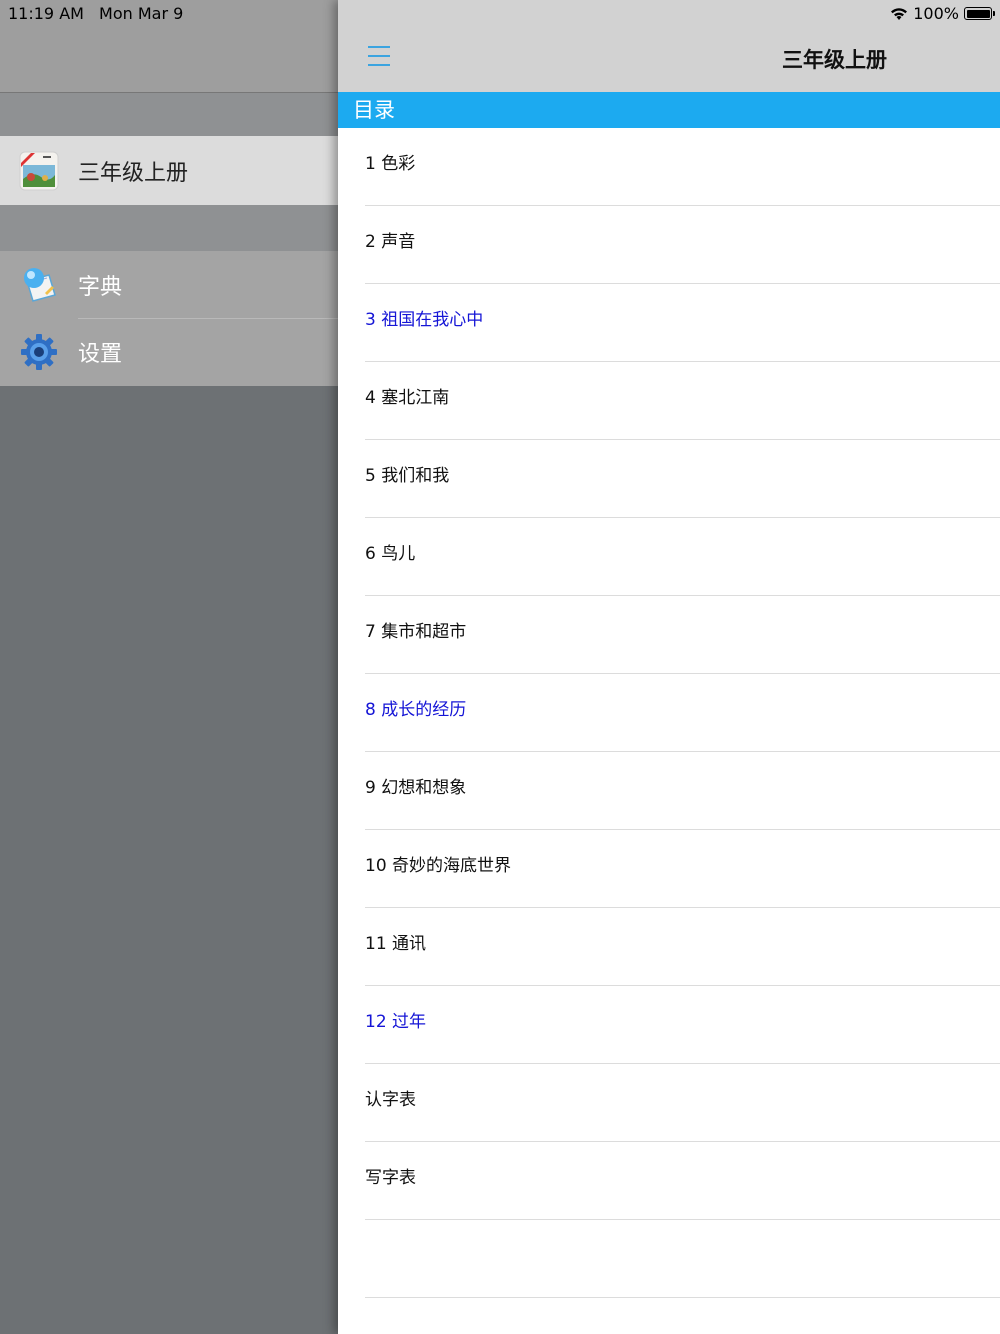 The image size is (1000, 1334). I want to click on list-item-label: 12 过年, so click(396, 1022).